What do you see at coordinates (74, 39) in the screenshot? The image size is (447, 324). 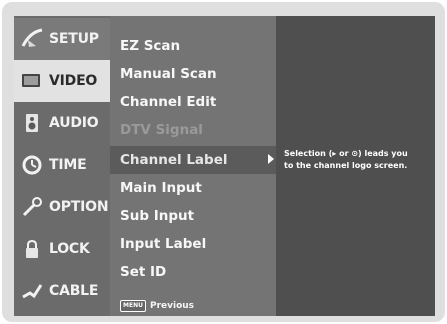 I see `sidebar-item-label: SETUP` at bounding box center [74, 39].